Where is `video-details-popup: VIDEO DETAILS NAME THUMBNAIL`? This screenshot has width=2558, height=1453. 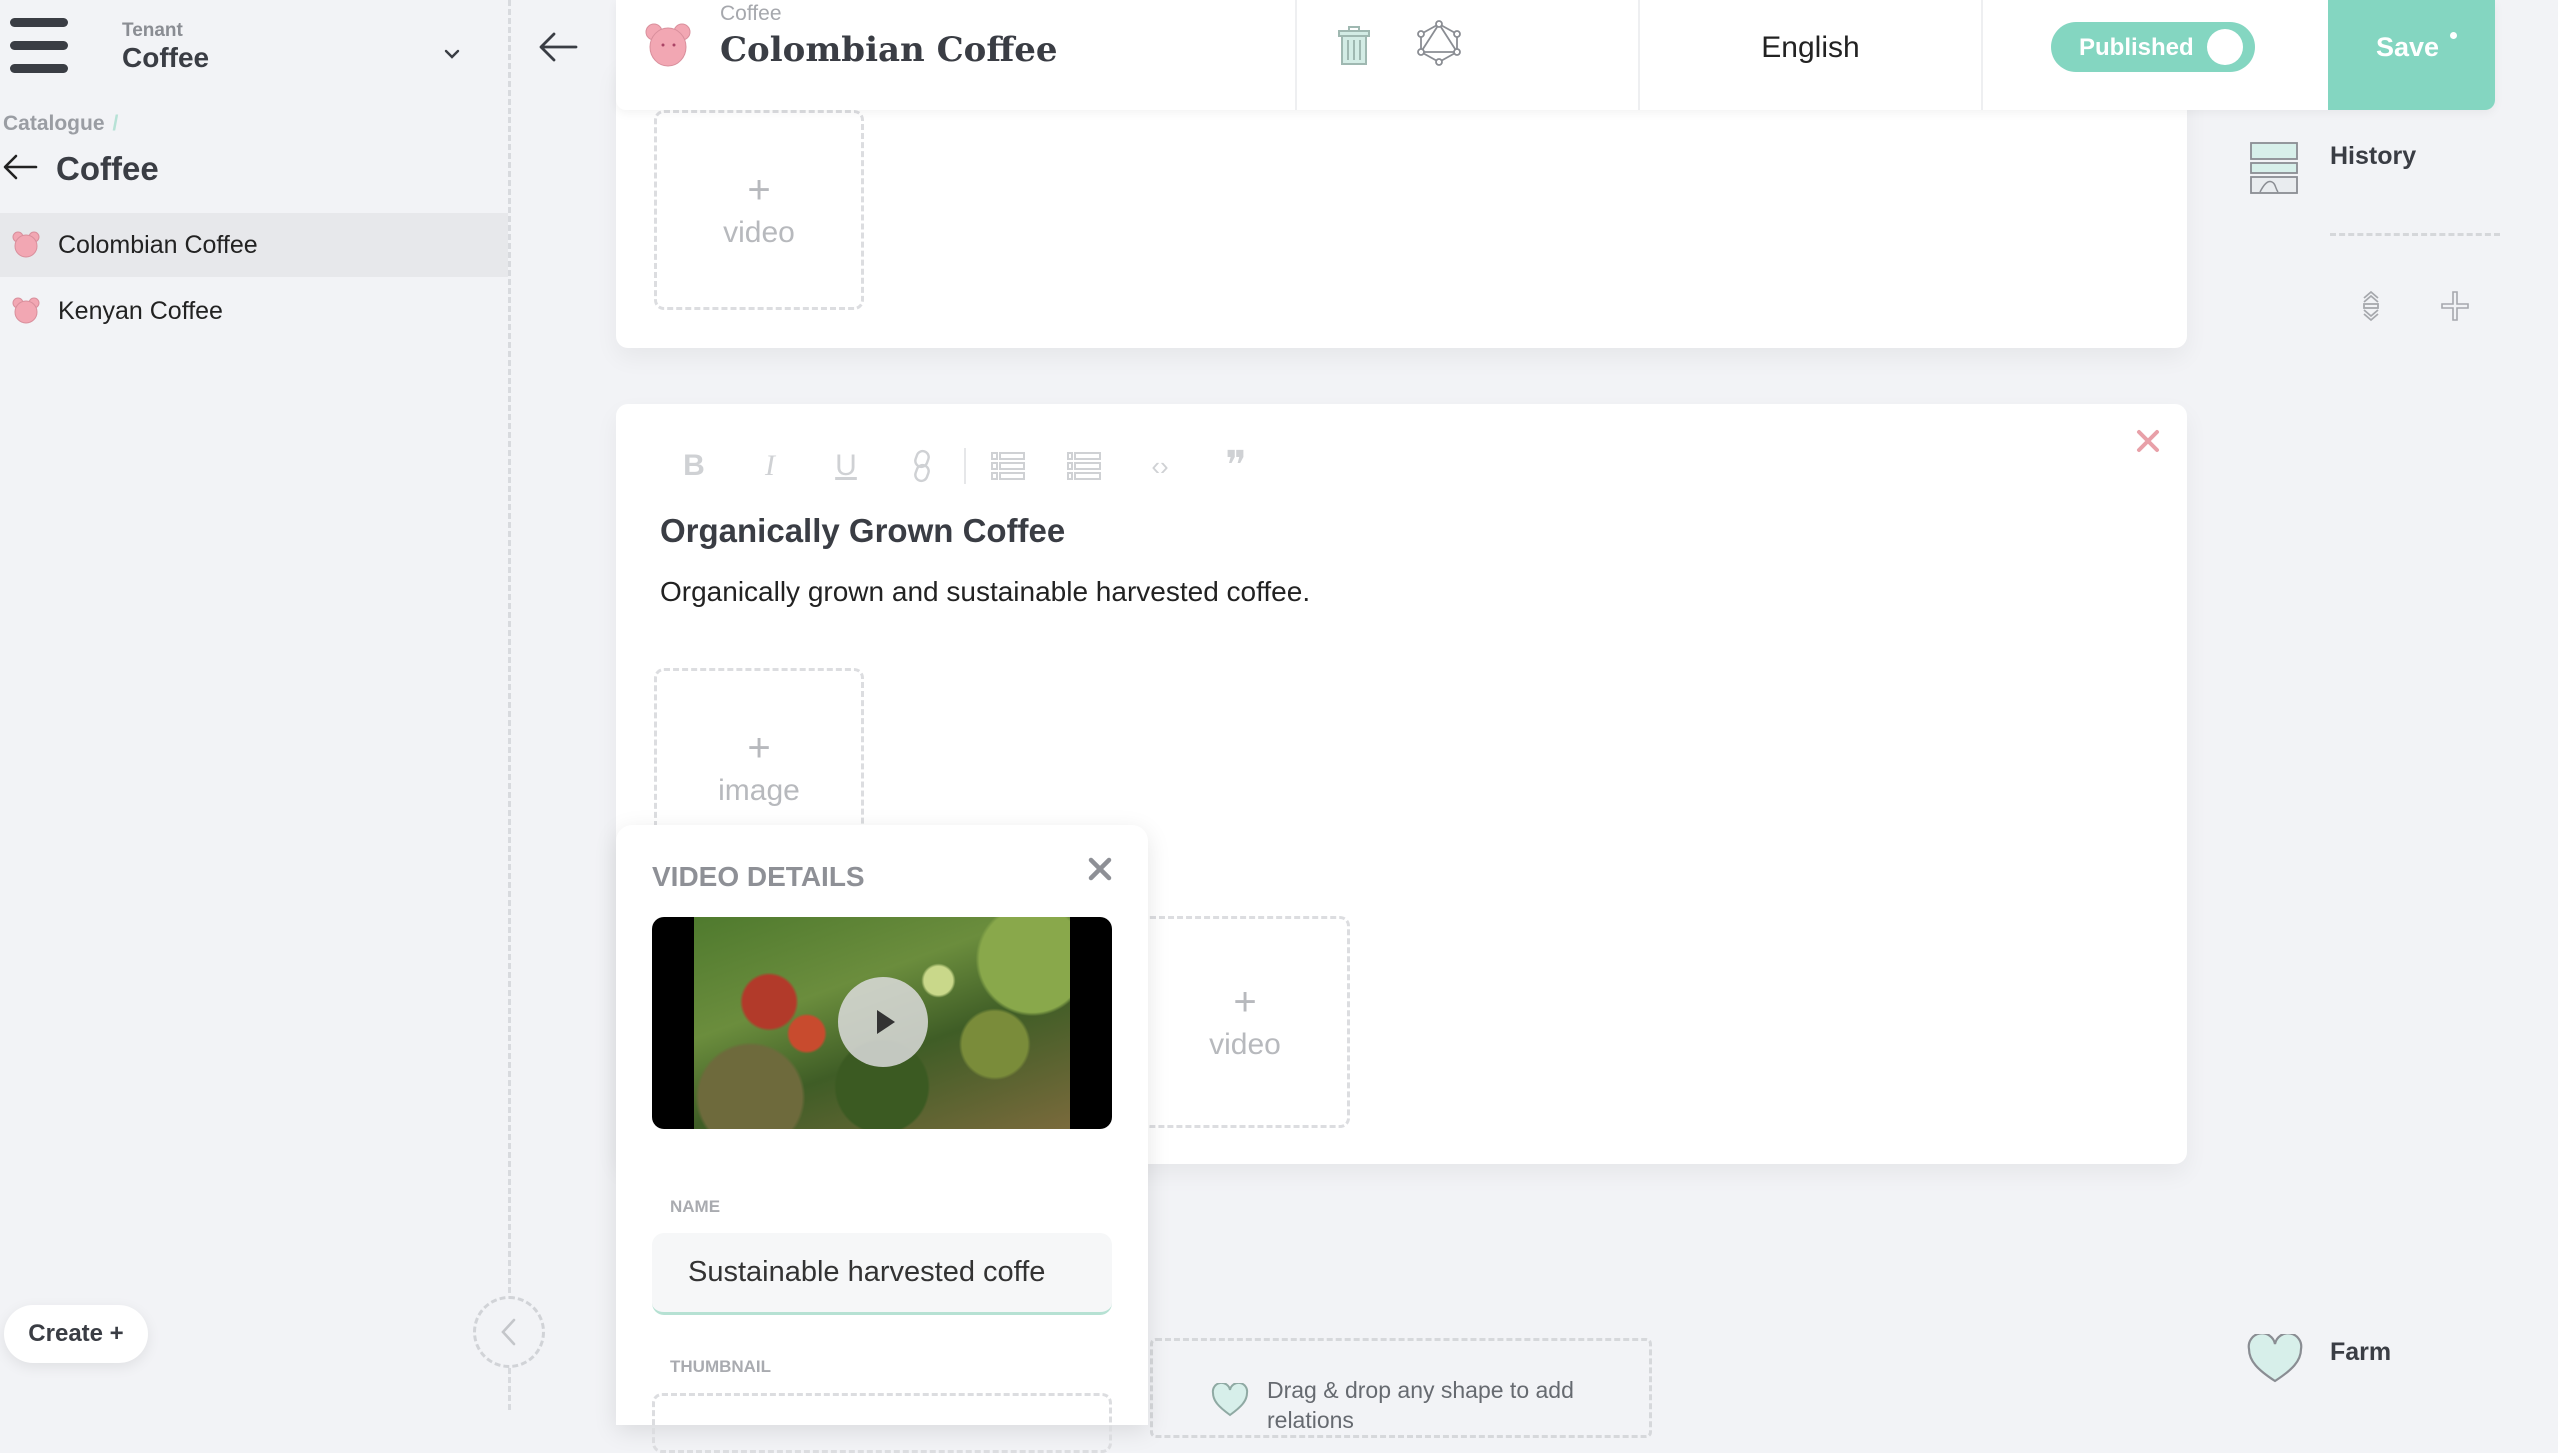
video-details-popup: VIDEO DETAILS NAME THUMBNAIL is located at coordinates (882, 1139).